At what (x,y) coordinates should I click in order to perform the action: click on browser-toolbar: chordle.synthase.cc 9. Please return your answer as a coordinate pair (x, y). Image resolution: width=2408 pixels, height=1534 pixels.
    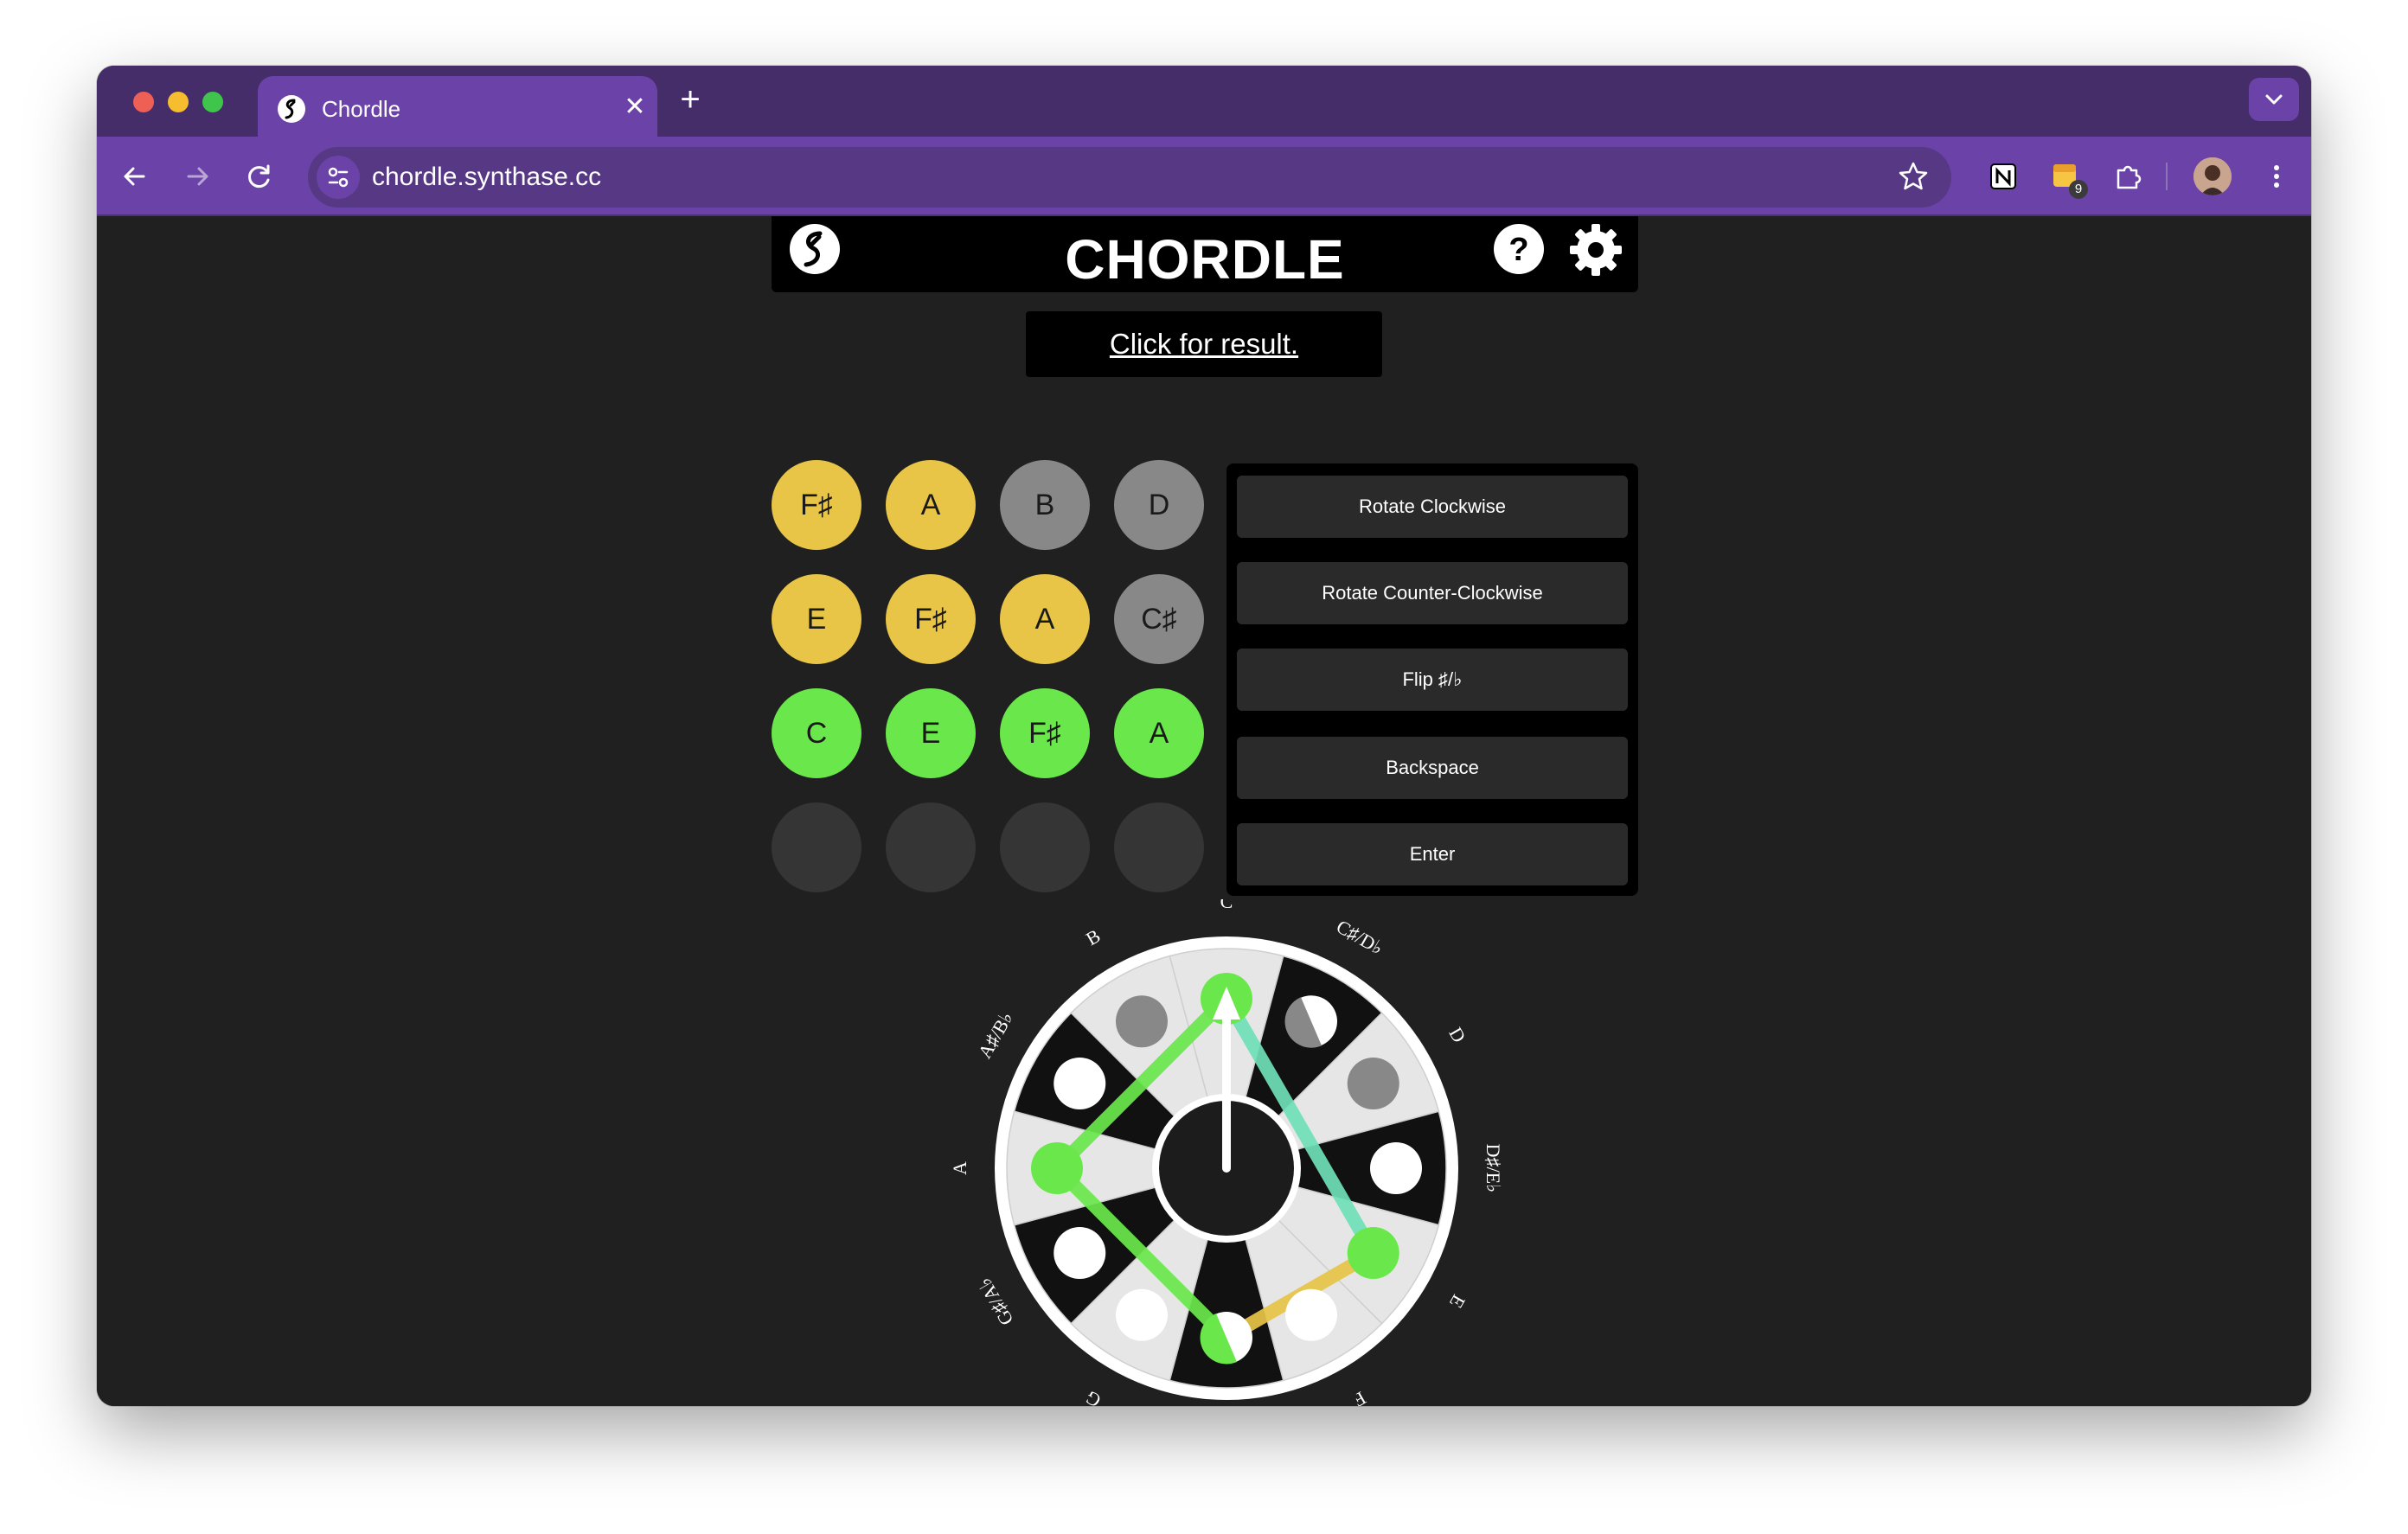
    Looking at the image, I should click on (1204, 176).